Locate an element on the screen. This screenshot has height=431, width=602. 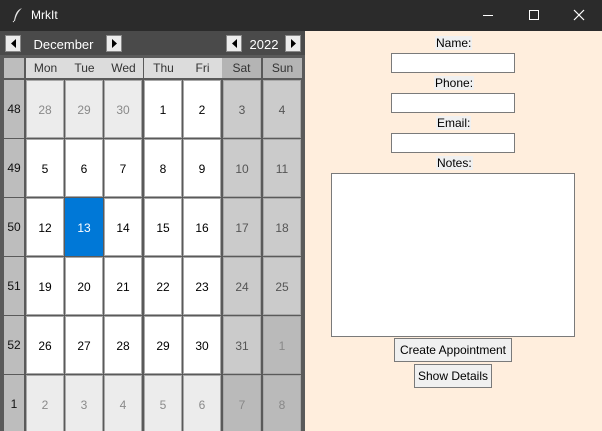
calendar-day-cell: 13 is located at coordinates (84, 227).